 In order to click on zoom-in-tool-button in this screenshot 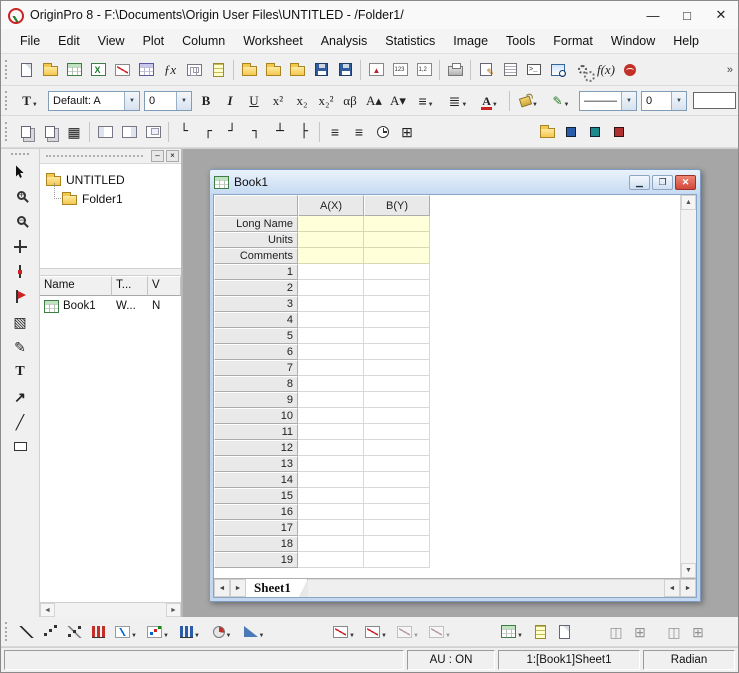, I will do `click(20, 196)`.